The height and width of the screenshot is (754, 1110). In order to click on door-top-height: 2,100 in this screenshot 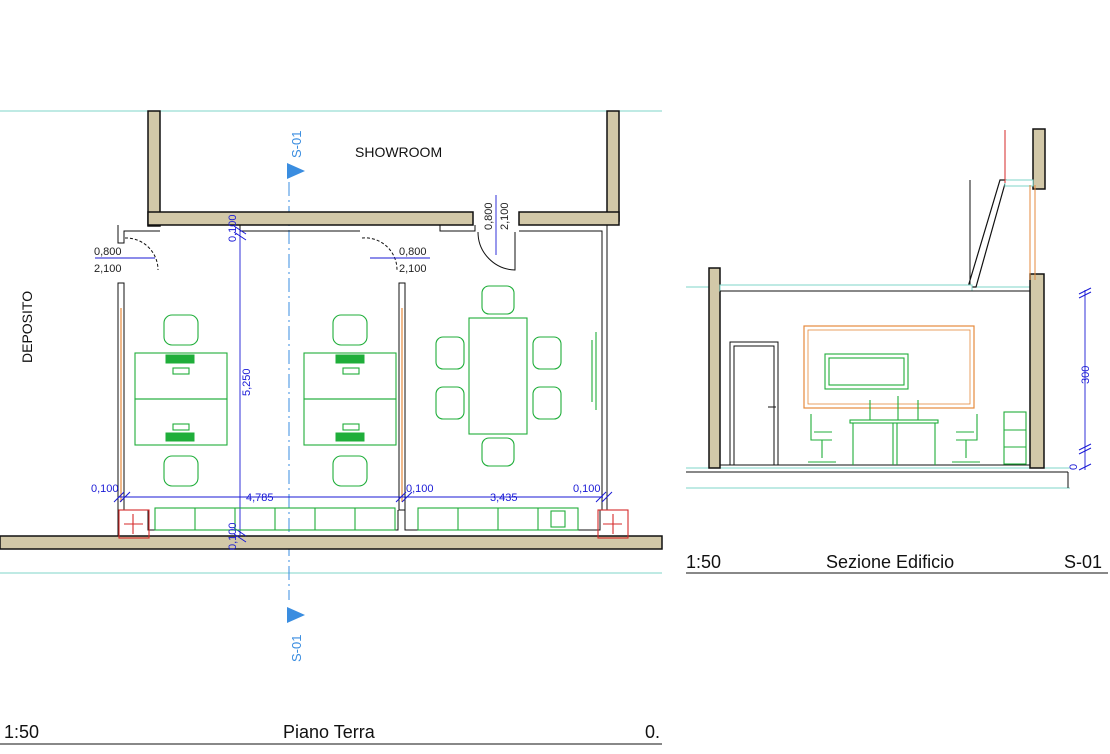, I will do `click(505, 216)`.